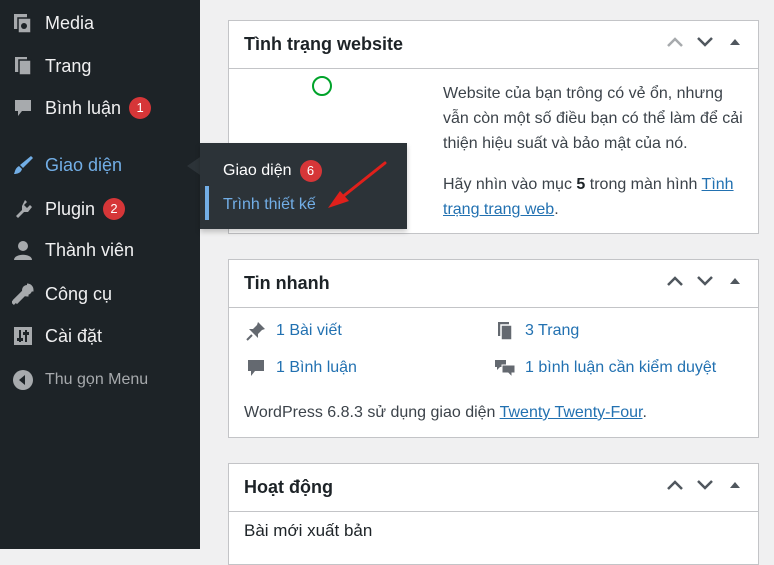 This screenshot has width=774, height=565. What do you see at coordinates (23, 294) in the screenshot?
I see `tools-icon` at bounding box center [23, 294].